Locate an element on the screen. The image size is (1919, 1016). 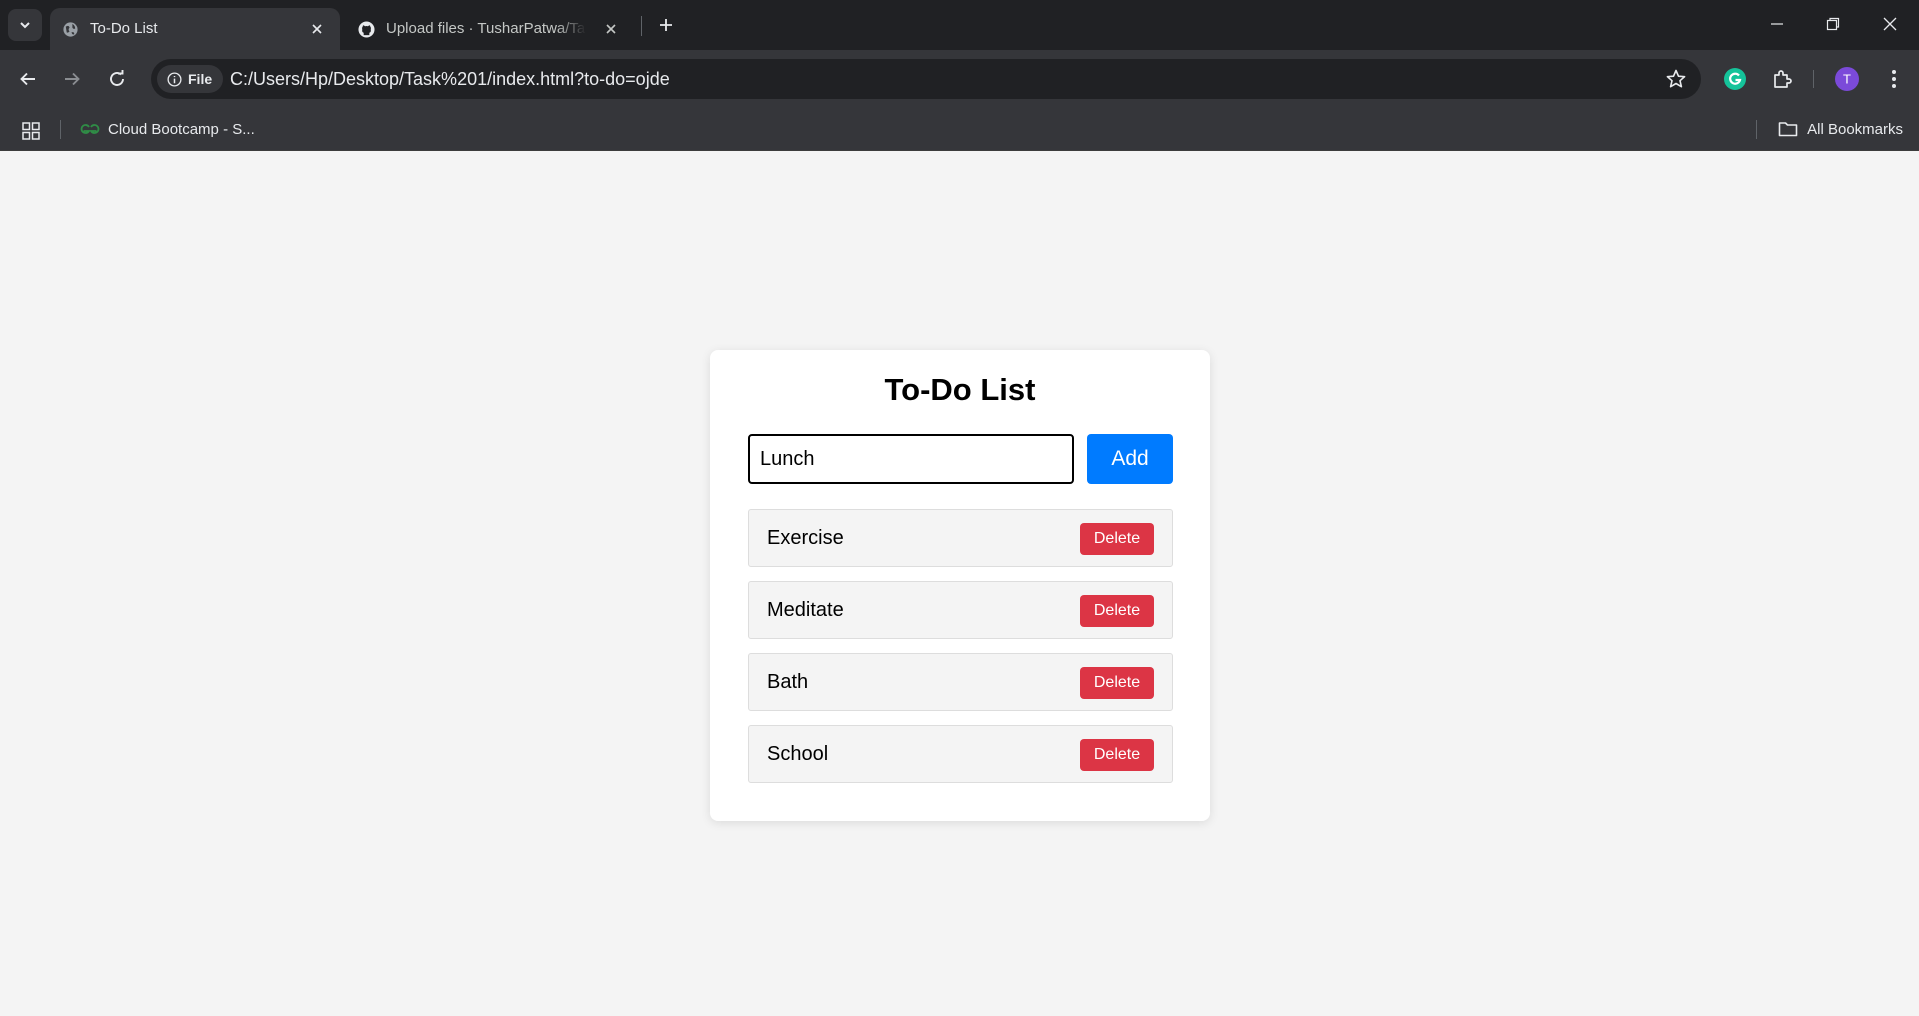
tab-title: To-Do List is located at coordinates (124, 28).